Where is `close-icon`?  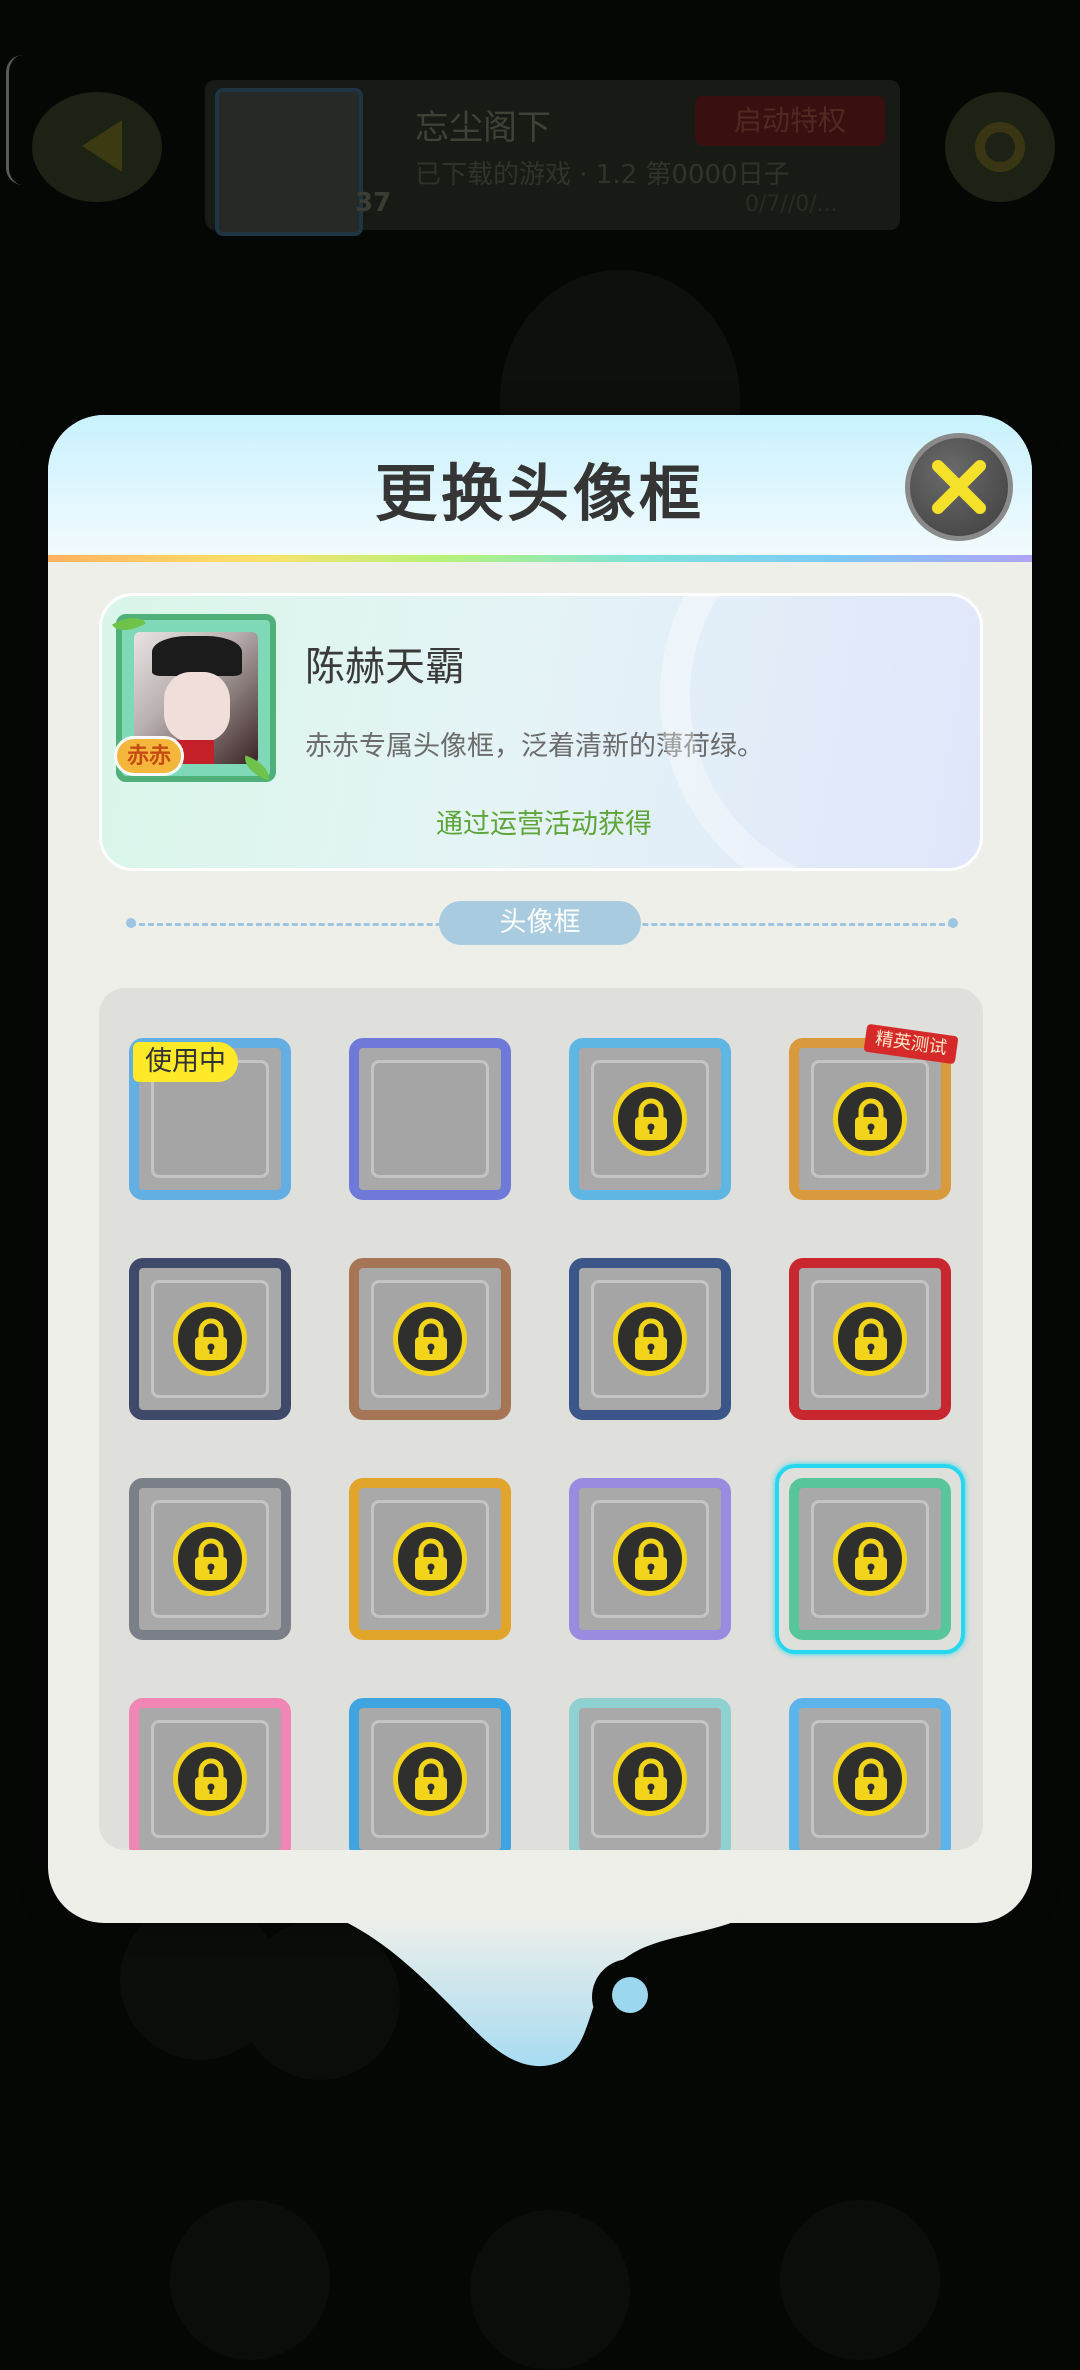
close-icon is located at coordinates (959, 487).